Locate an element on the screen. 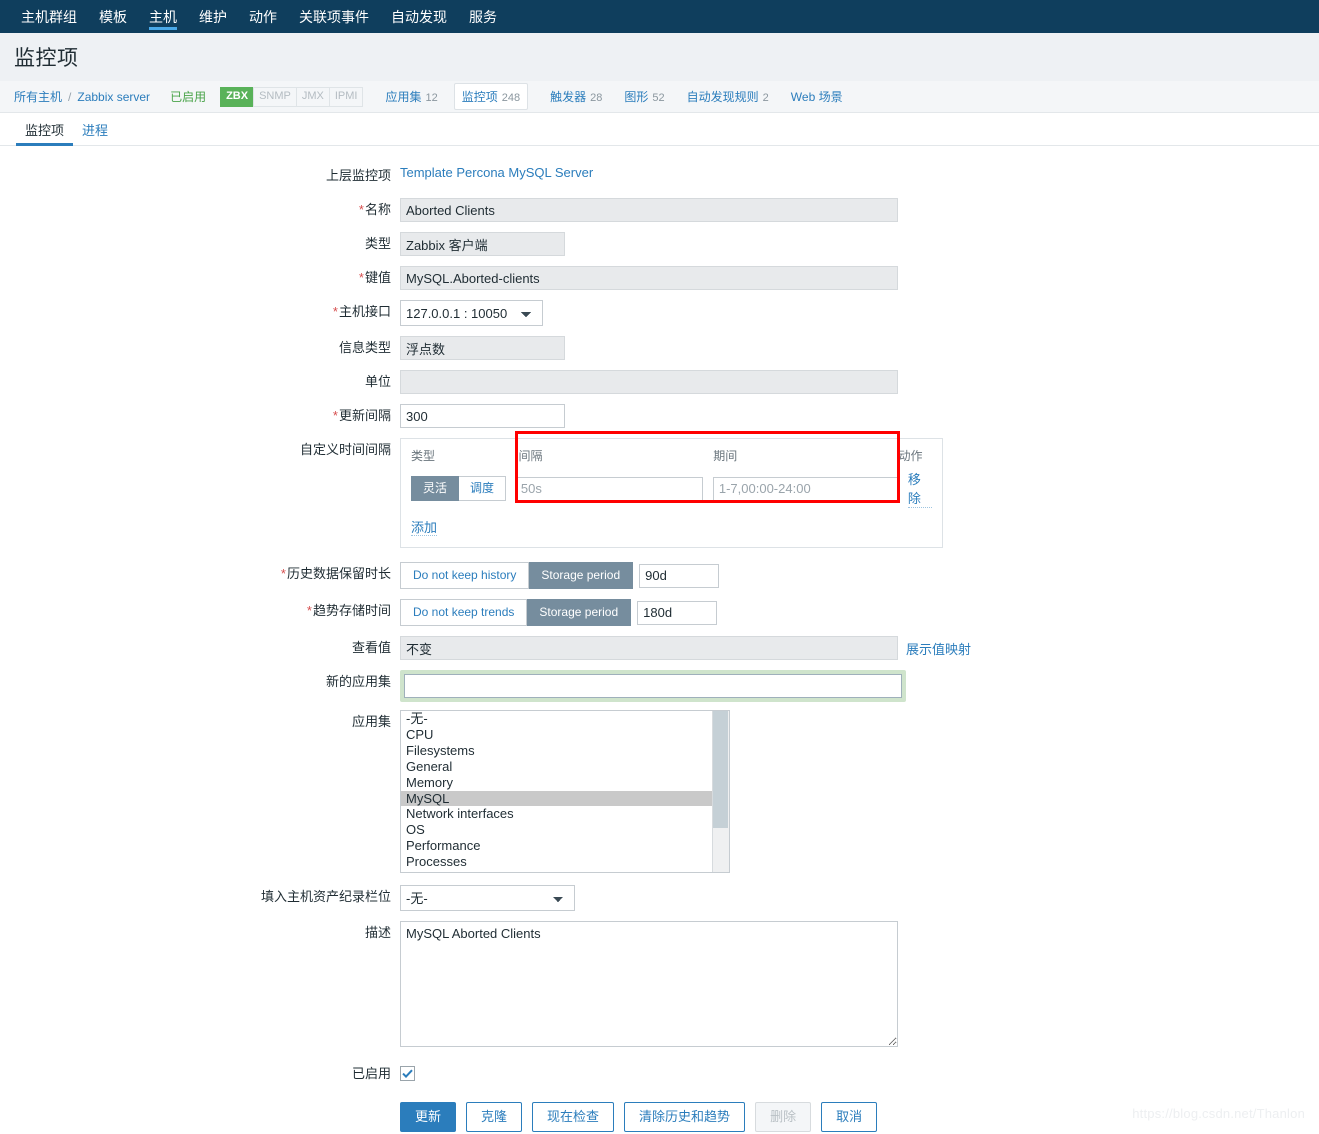 The width and height of the screenshot is (1319, 1134). interval-input is located at coordinates (608, 488).